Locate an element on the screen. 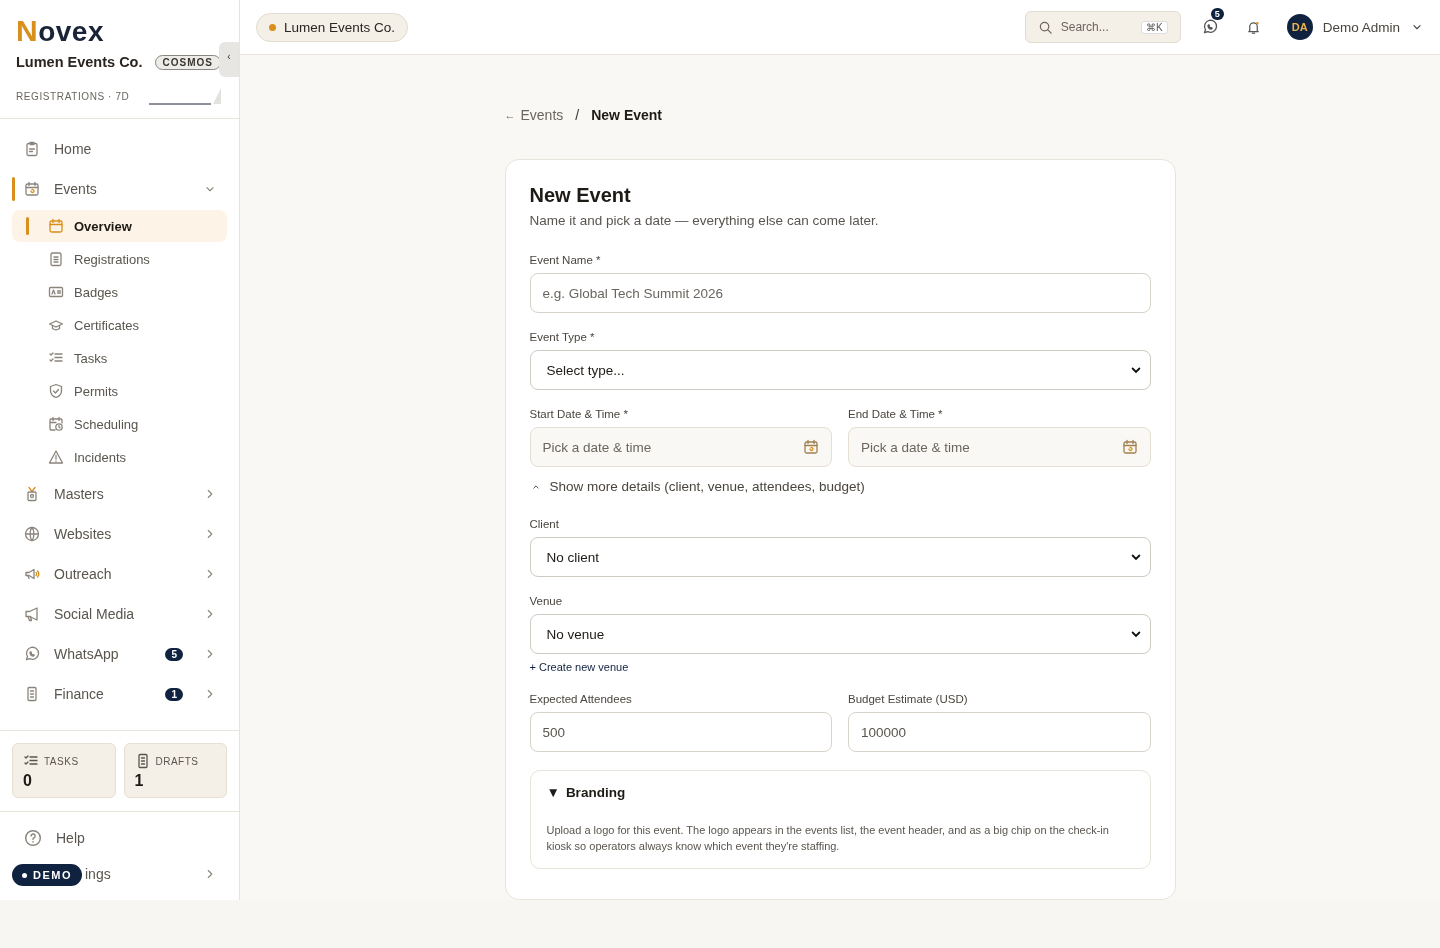  field-label: Event Type * is located at coordinates (562, 337).